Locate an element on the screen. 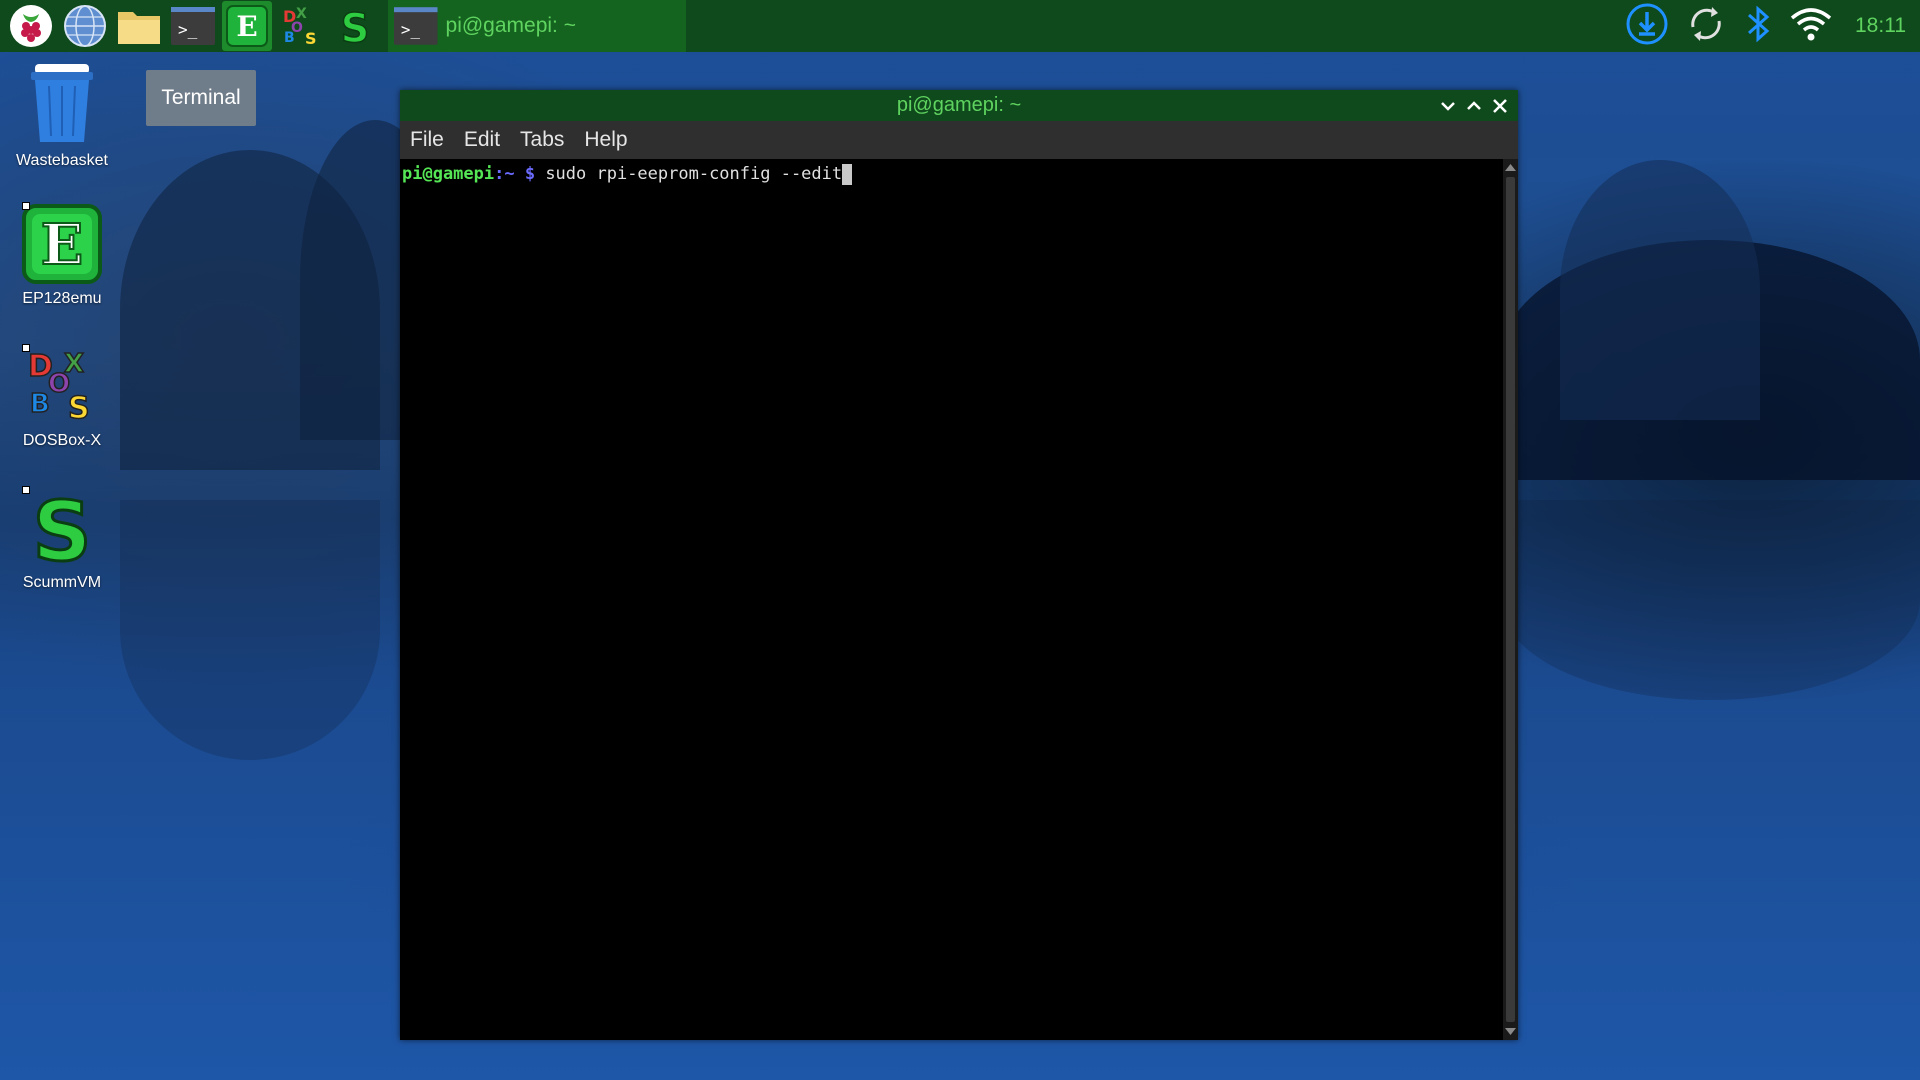 Image resolution: width=1920 pixels, height=1080 pixels. taskbar-task-terminal: >_ pi@gamepi: ~ is located at coordinates (537, 26).